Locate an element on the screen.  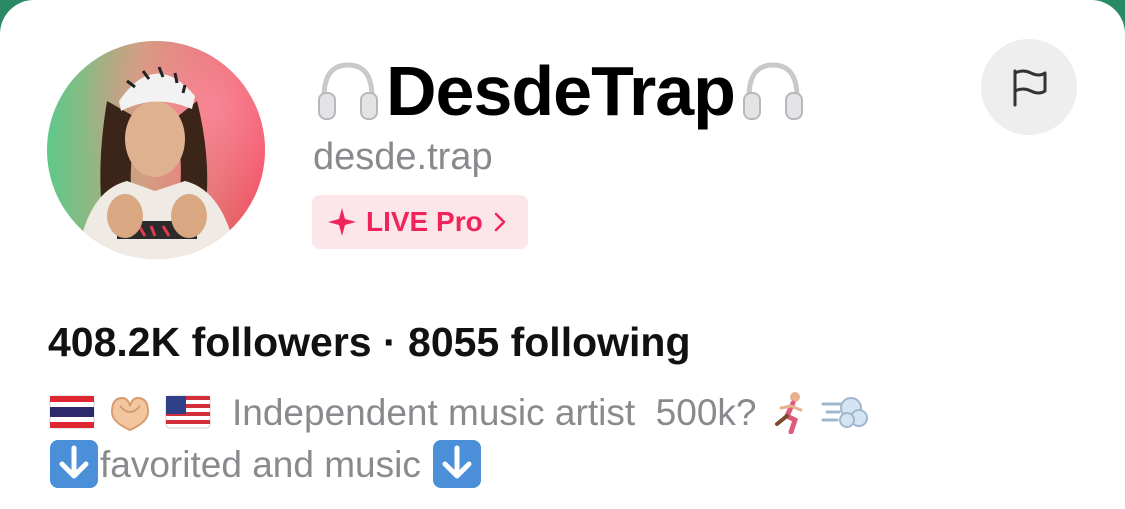
display-name-row: DesdeTrap is located at coordinates (560, 91).